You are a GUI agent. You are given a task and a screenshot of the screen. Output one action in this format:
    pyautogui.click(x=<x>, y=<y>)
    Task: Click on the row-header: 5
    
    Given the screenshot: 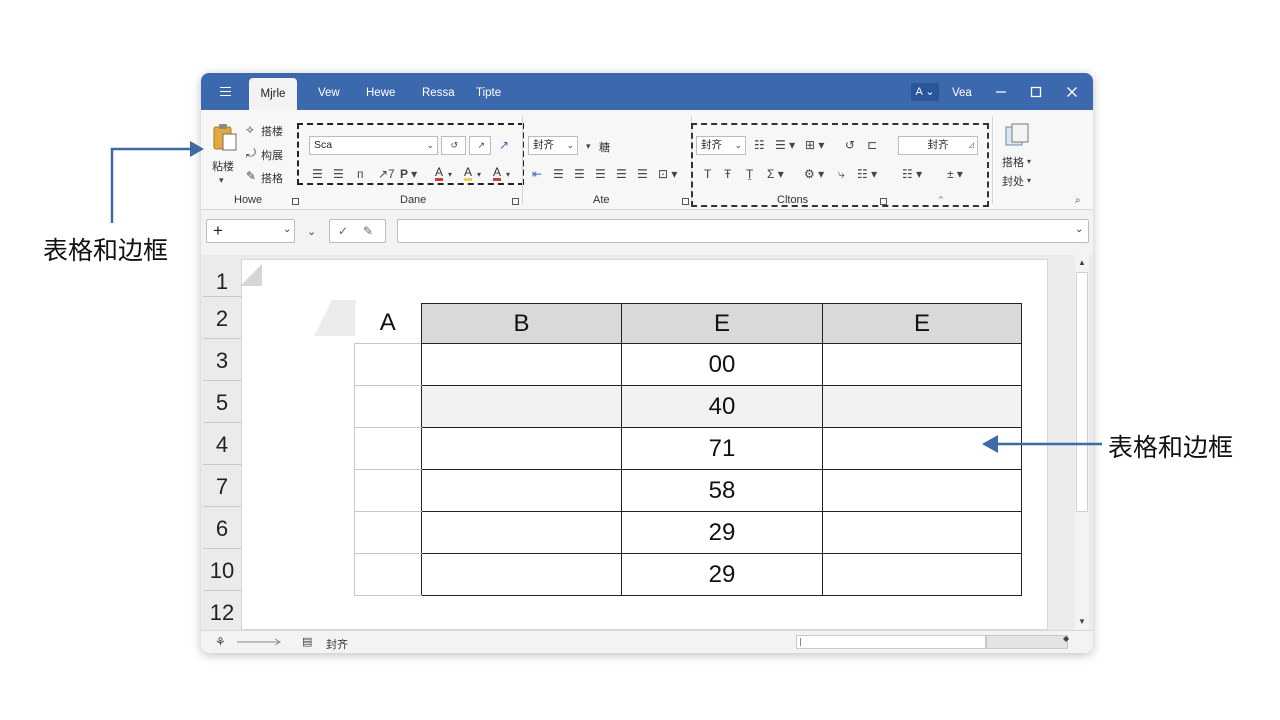 What is the action you would take?
    pyautogui.click(x=222, y=402)
    